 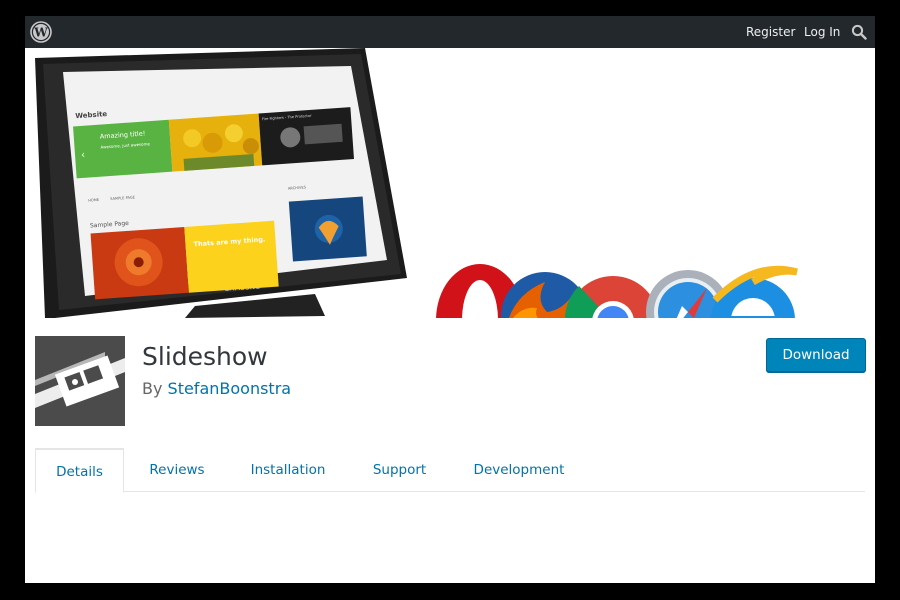 I want to click on download-button: Download, so click(x=816, y=355).